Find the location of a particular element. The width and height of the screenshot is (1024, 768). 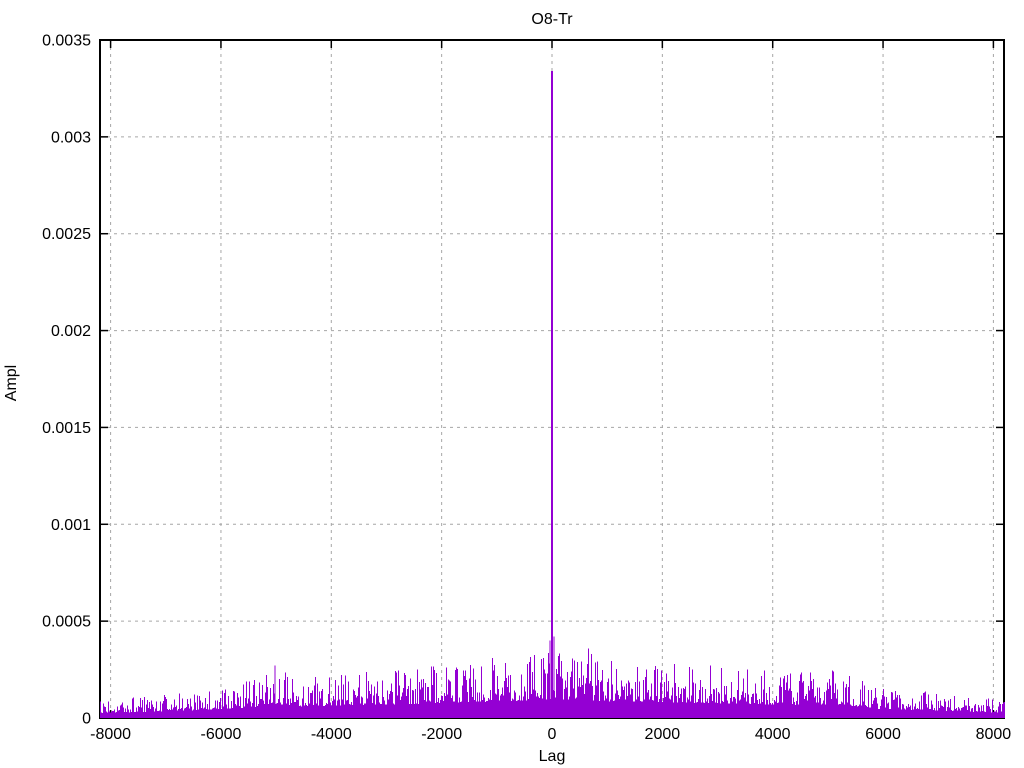

y-tick-label: 0.0035 is located at coordinates (66, 41).